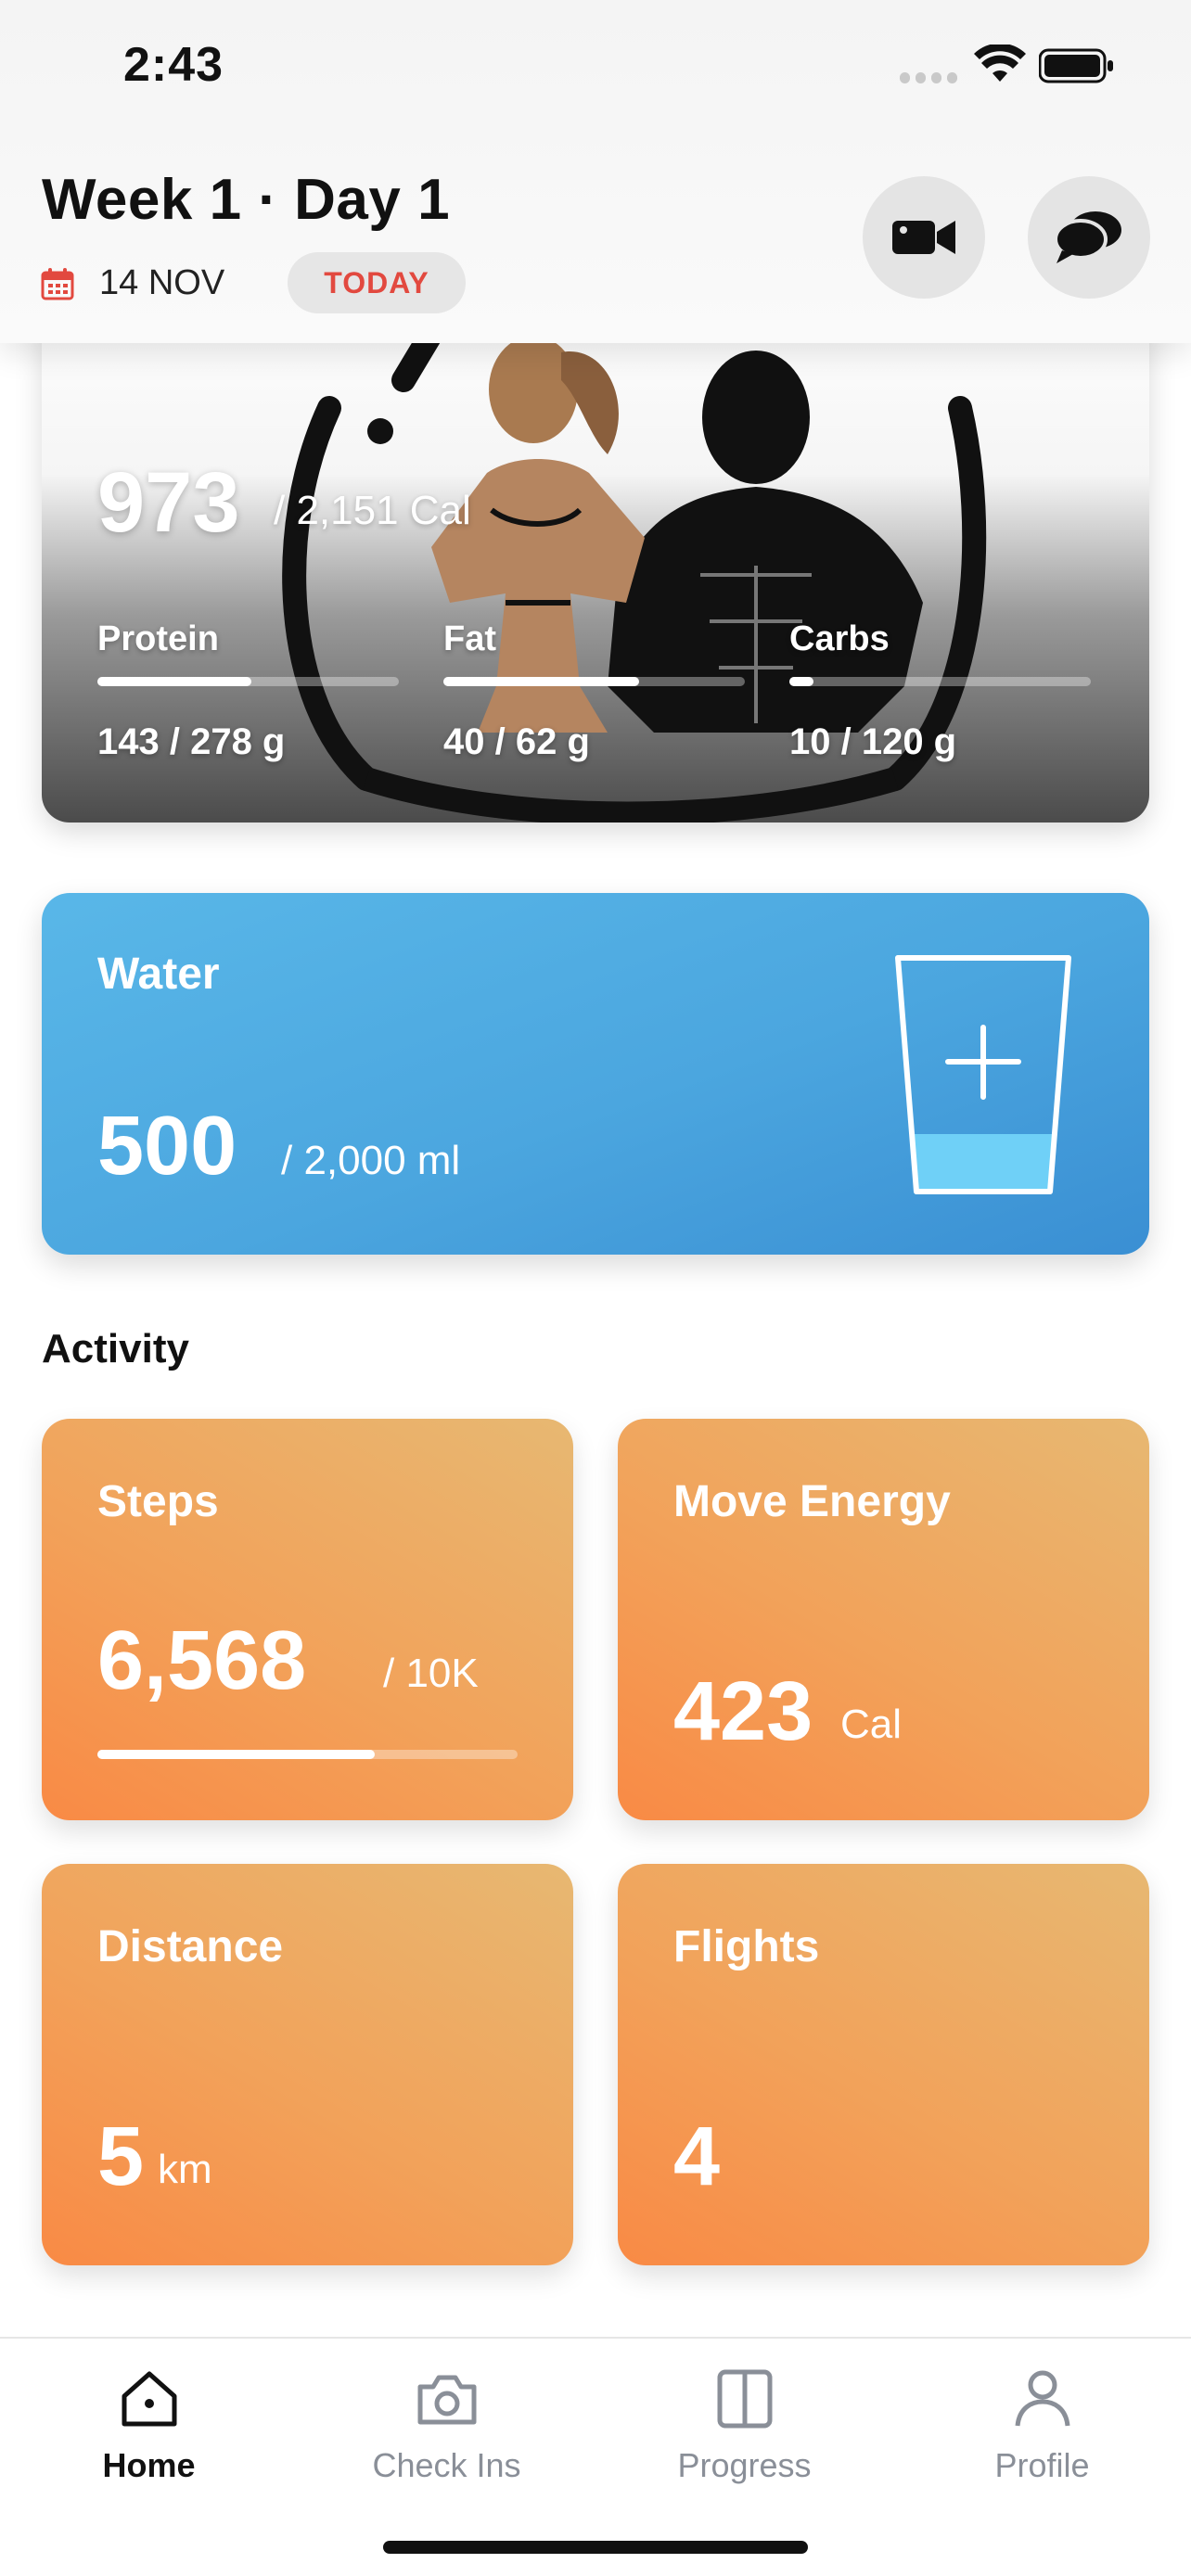 This screenshot has height=2576, width=1191. I want to click on fat-progress, so click(594, 682).